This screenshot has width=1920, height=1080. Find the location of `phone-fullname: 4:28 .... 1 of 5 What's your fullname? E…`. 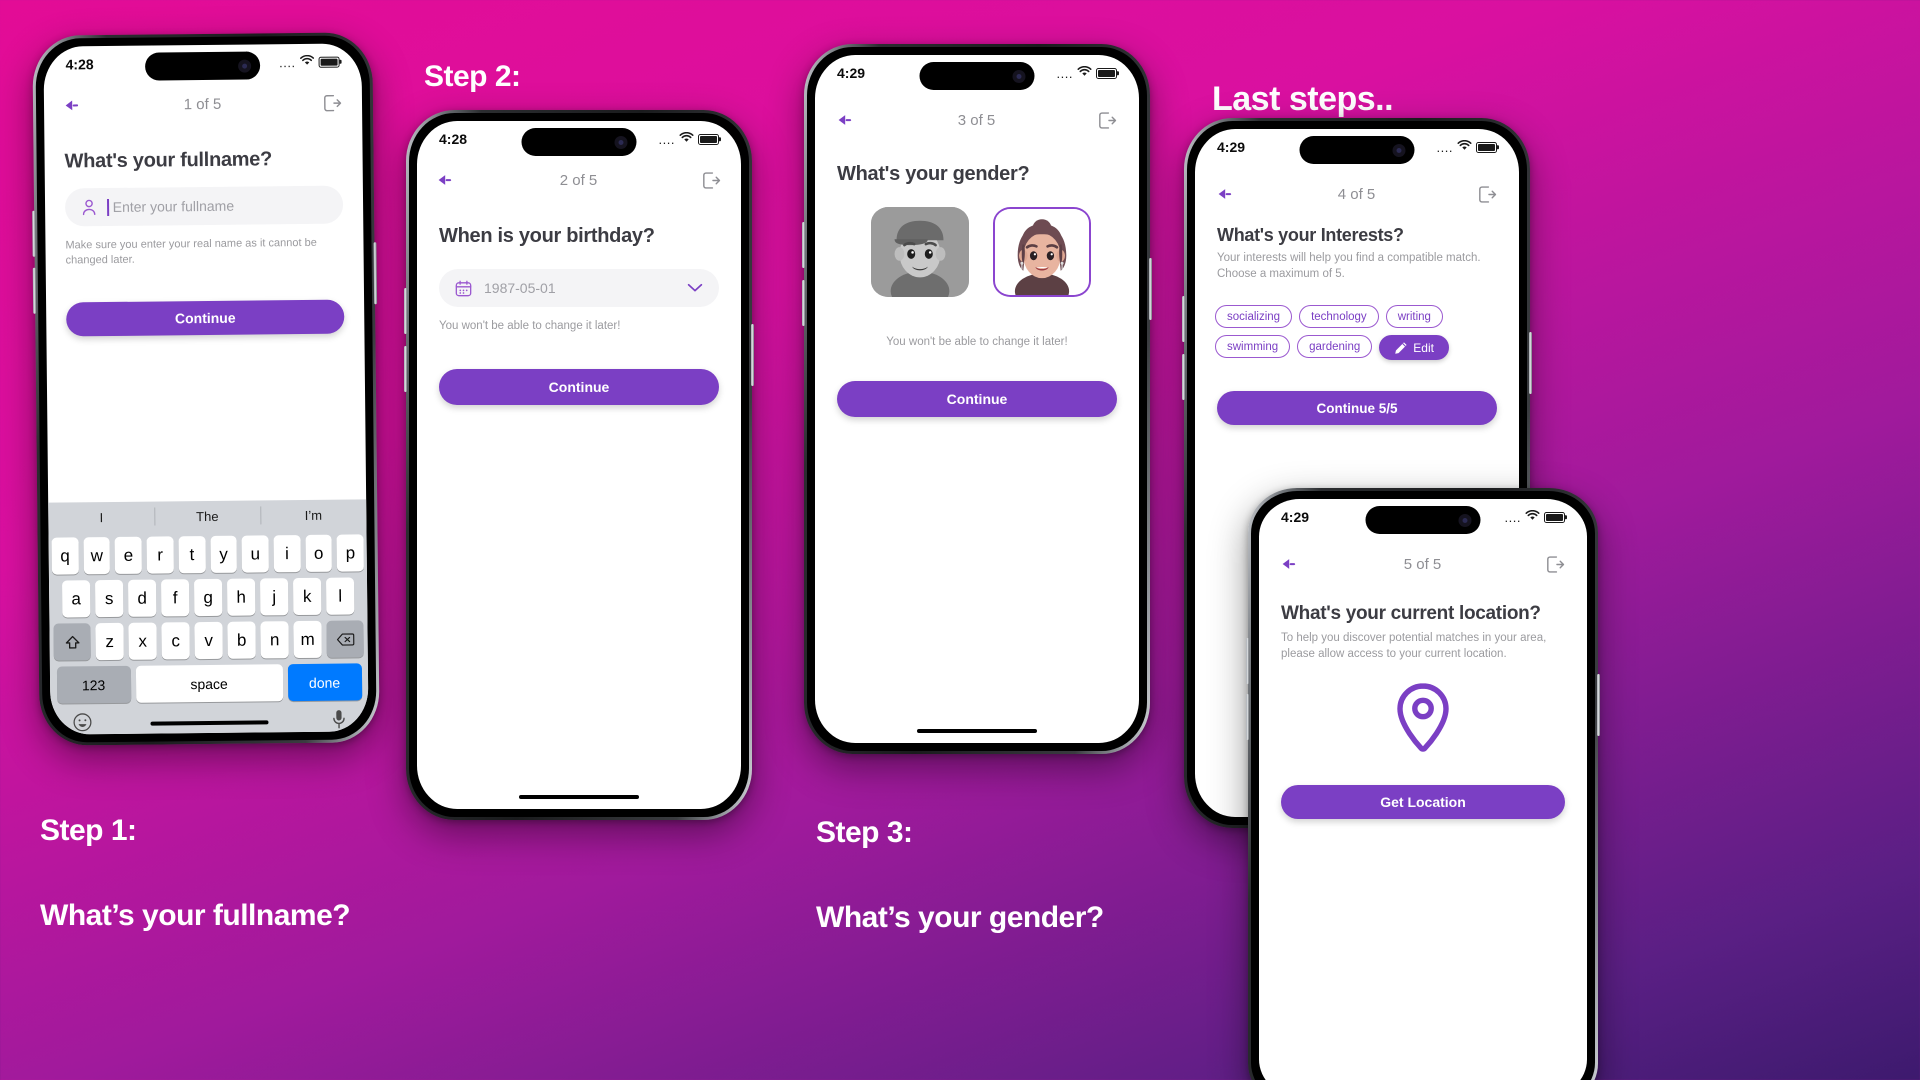

phone-fullname: 4:28 .... 1 of 5 What's your fullname? E… is located at coordinates (206, 389).